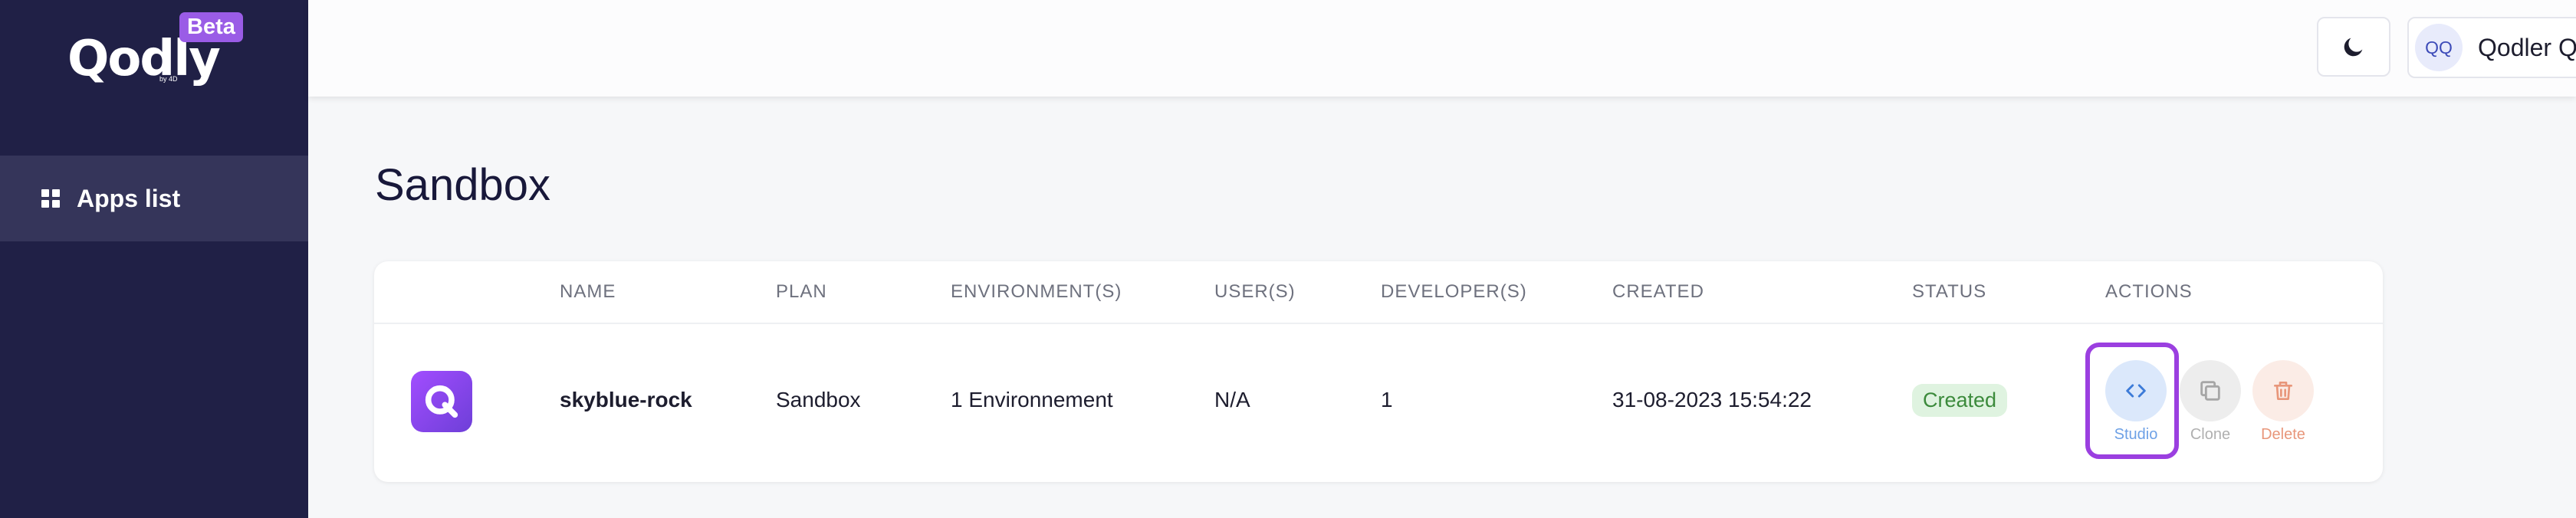  What do you see at coordinates (442, 402) in the screenshot?
I see `qodly-app-icon` at bounding box center [442, 402].